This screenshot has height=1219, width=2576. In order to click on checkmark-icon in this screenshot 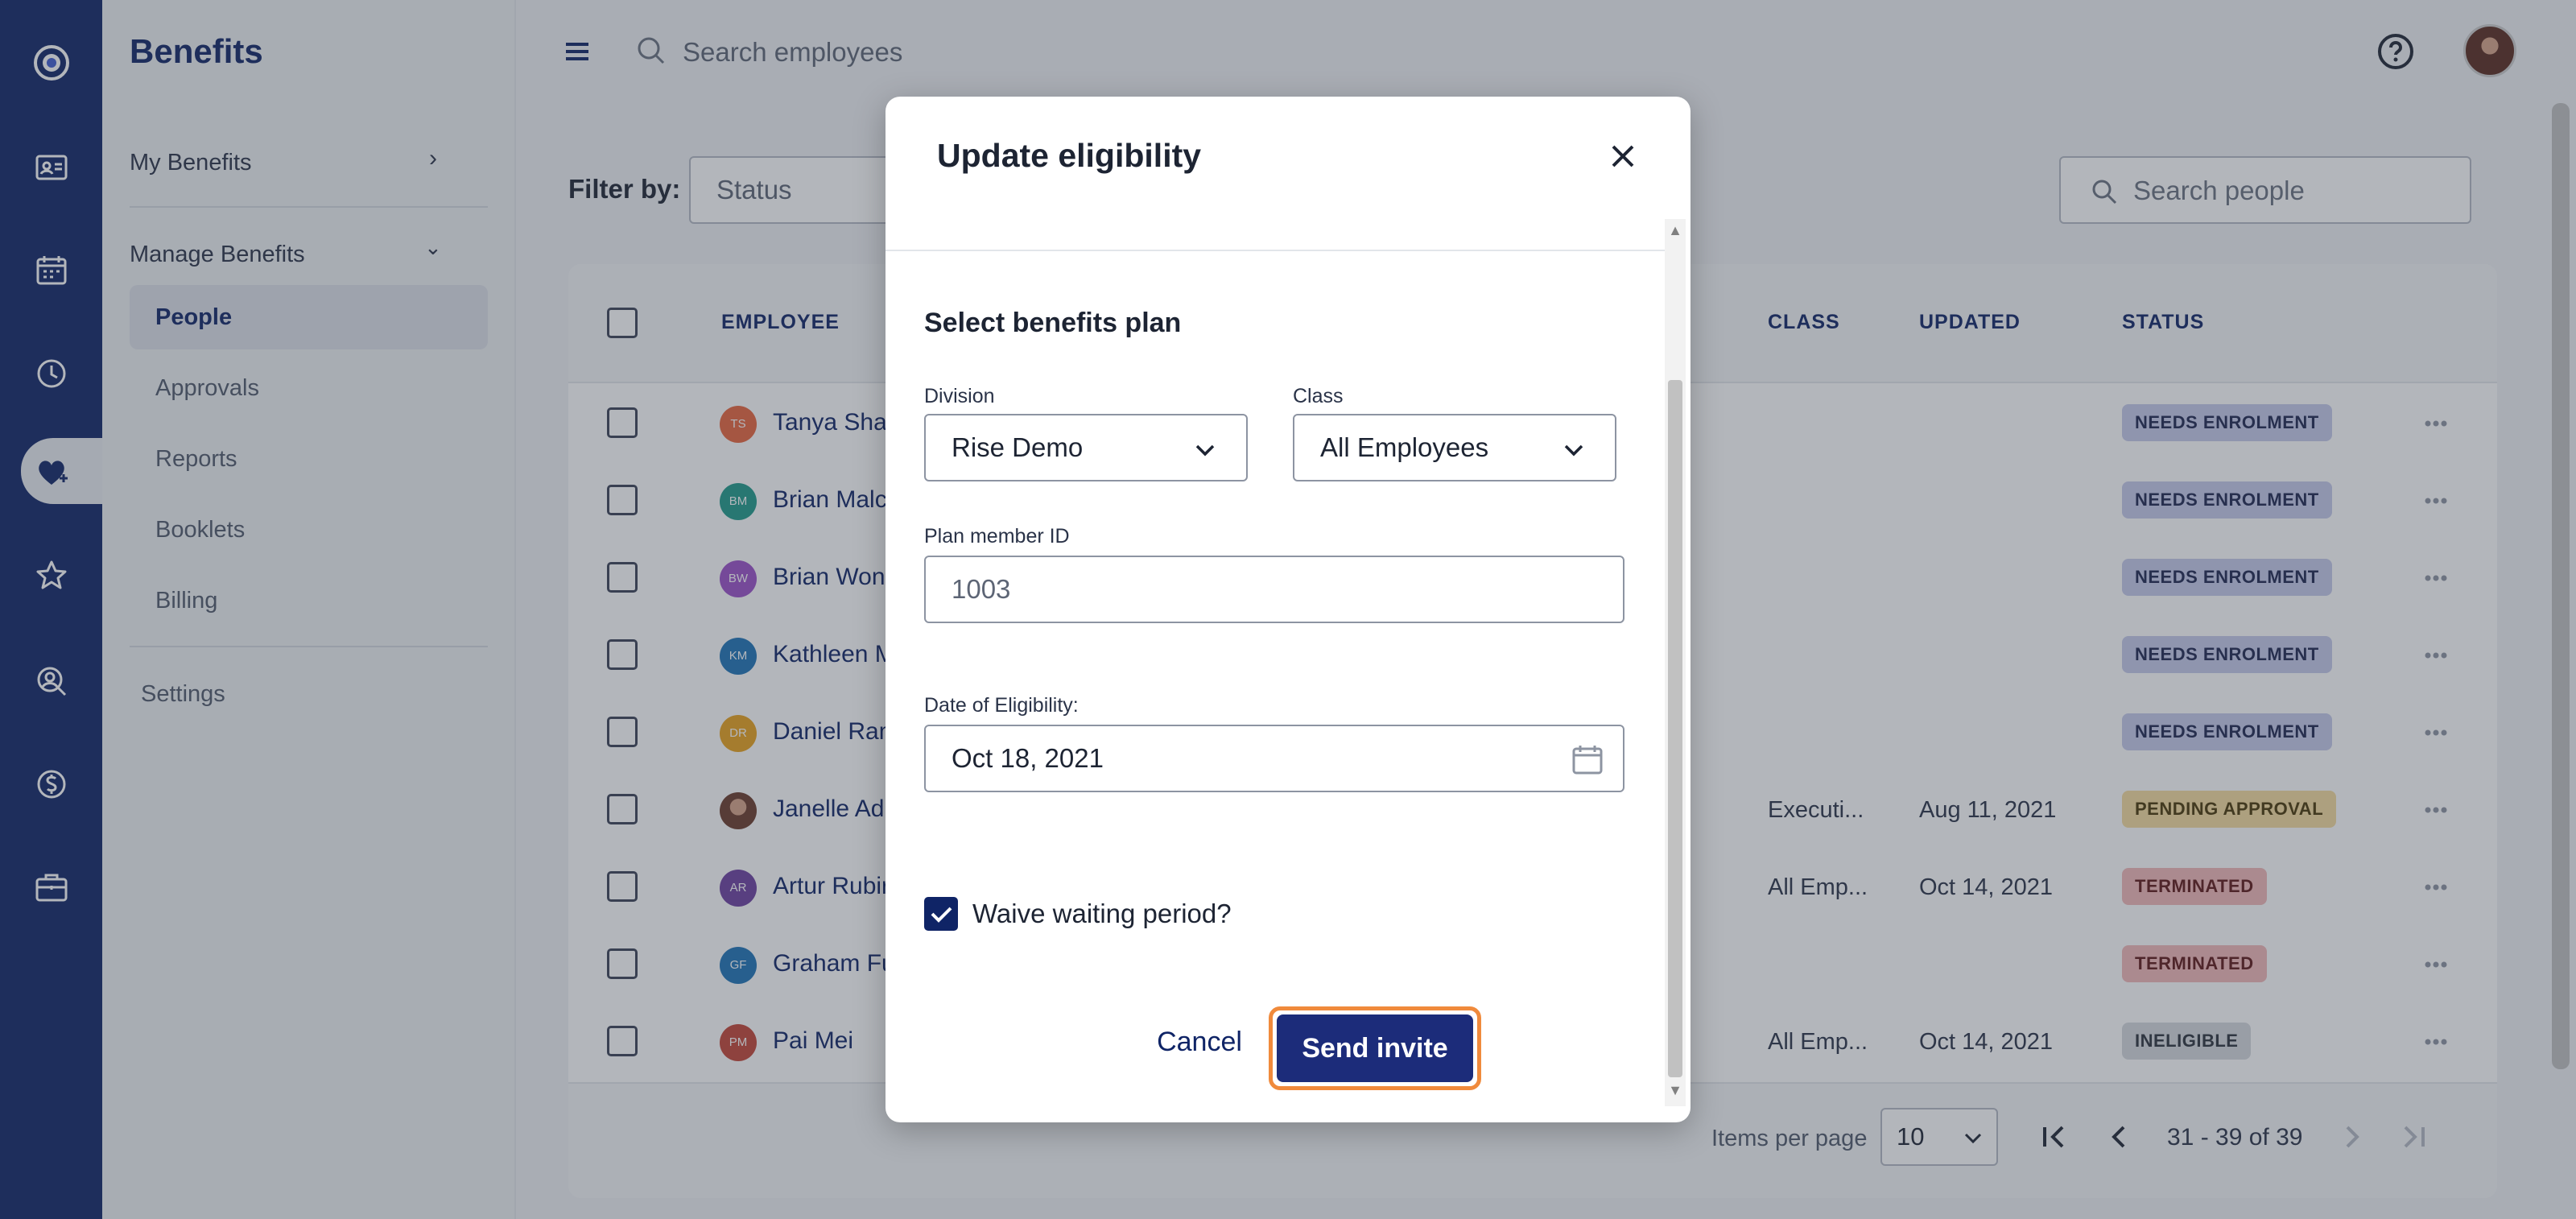, I will do `click(941, 915)`.